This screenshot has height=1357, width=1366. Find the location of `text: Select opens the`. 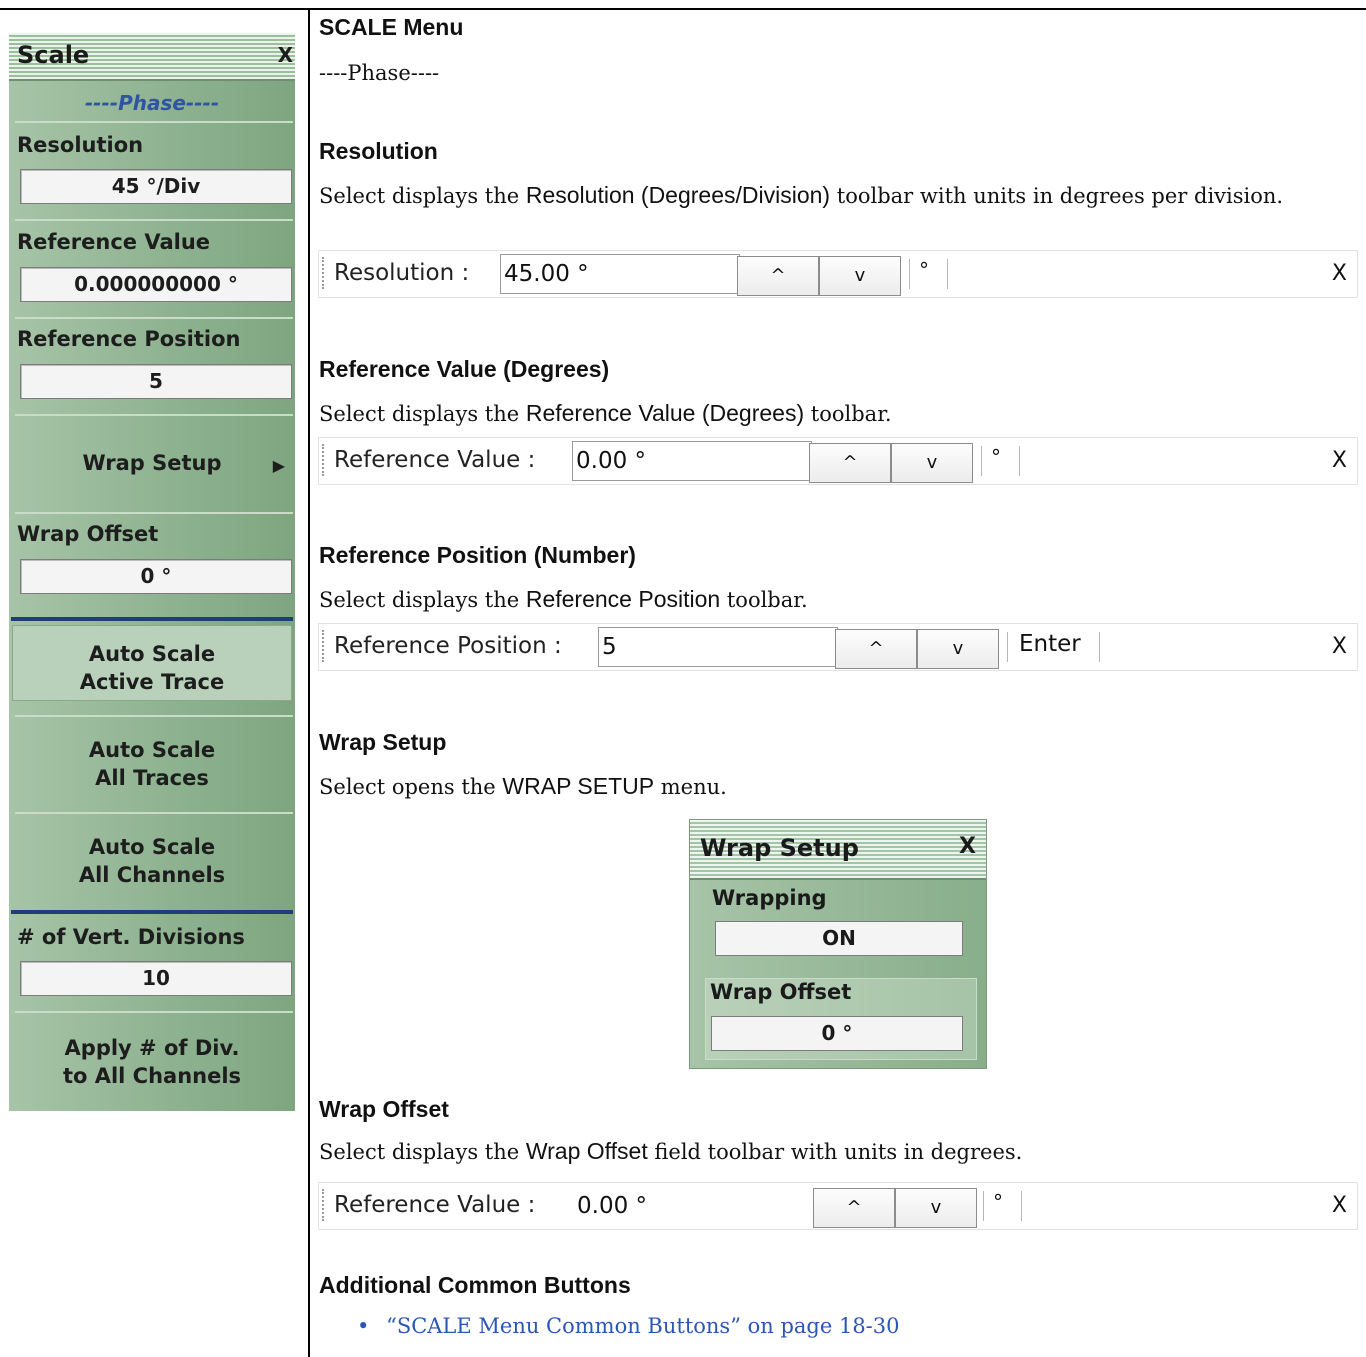

text: Select opens the is located at coordinates (411, 787).